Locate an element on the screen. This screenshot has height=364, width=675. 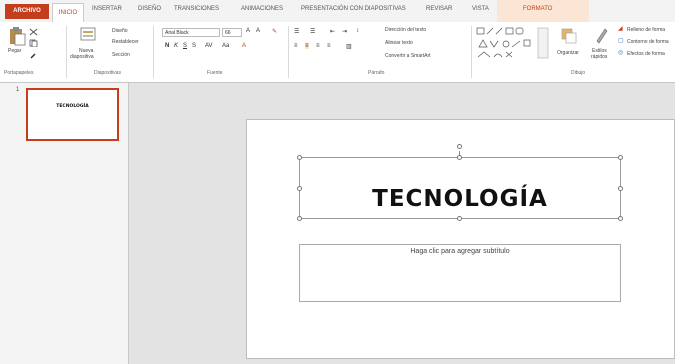
font-color-icon: A is located at coordinates (244, 46).